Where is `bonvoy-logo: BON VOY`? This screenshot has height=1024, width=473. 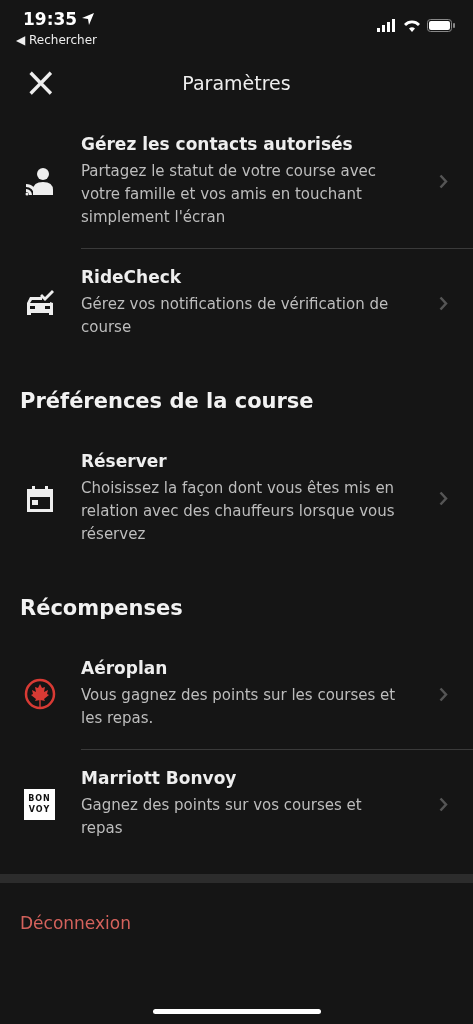 bonvoy-logo: BON VOY is located at coordinates (39, 804).